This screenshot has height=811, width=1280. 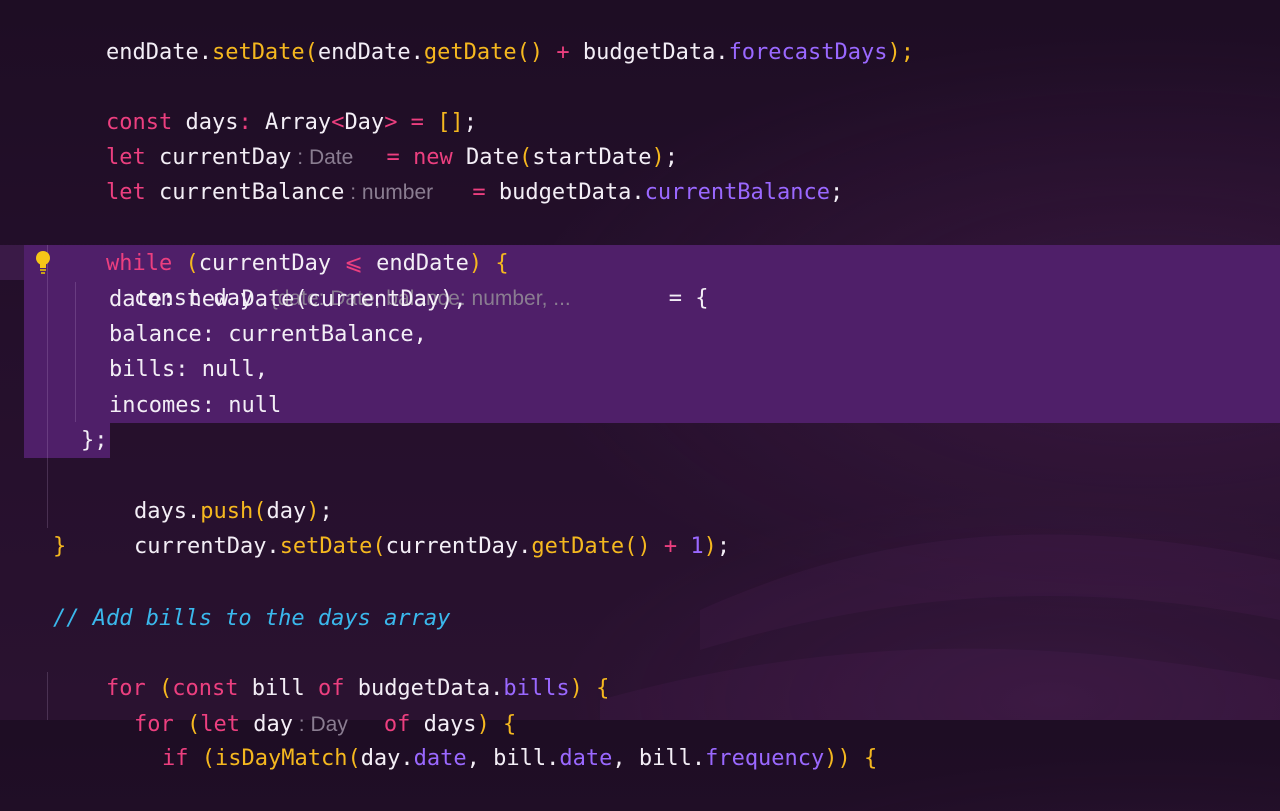 I want to click on code-line: }, so click(x=59, y=546).